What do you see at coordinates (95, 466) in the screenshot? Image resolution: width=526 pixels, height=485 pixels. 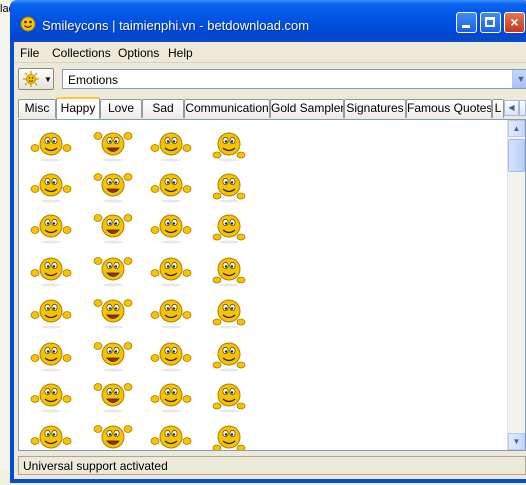 I see `status-text: Universal support activated` at bounding box center [95, 466].